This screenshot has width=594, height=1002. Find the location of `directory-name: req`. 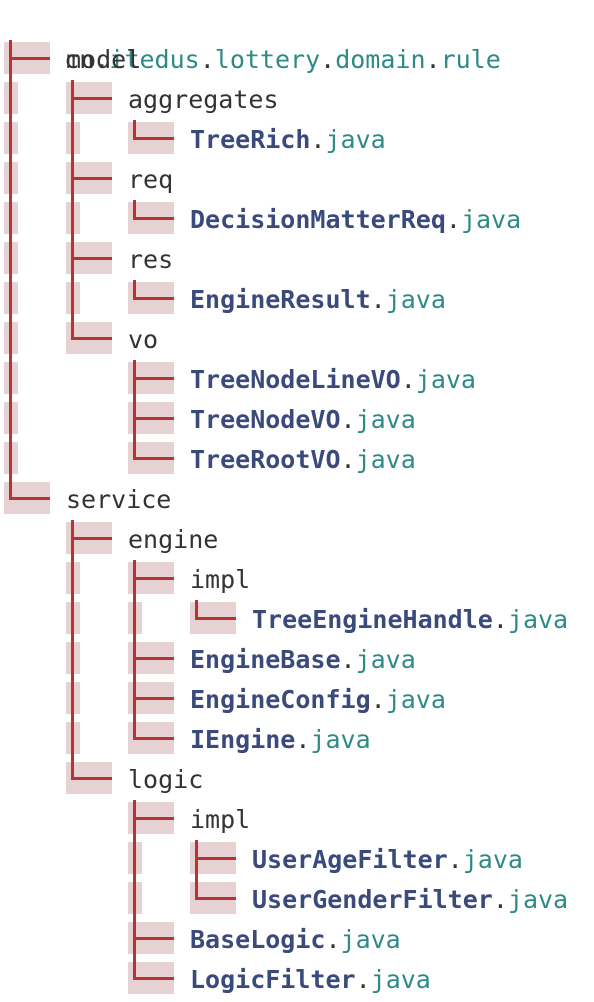

directory-name: req is located at coordinates (151, 179).